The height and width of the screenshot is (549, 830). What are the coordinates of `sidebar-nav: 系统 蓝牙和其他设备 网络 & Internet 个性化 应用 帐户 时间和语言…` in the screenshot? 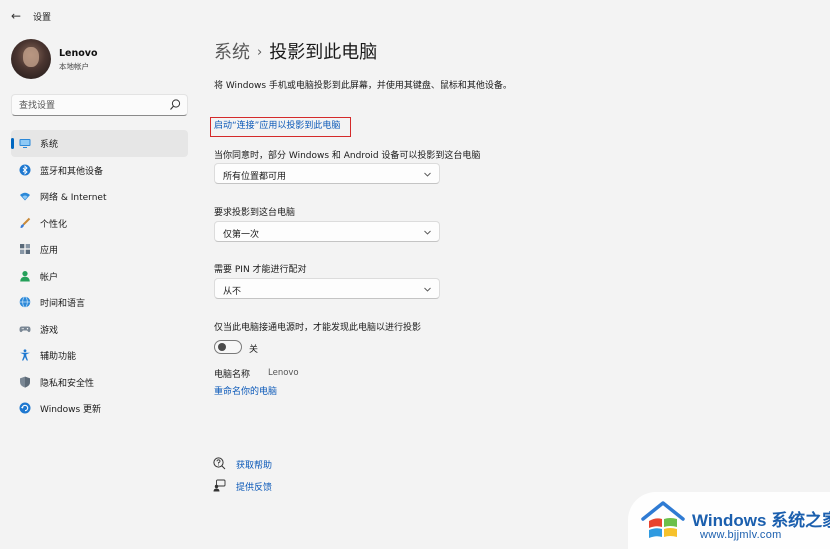 It's located at (99, 276).